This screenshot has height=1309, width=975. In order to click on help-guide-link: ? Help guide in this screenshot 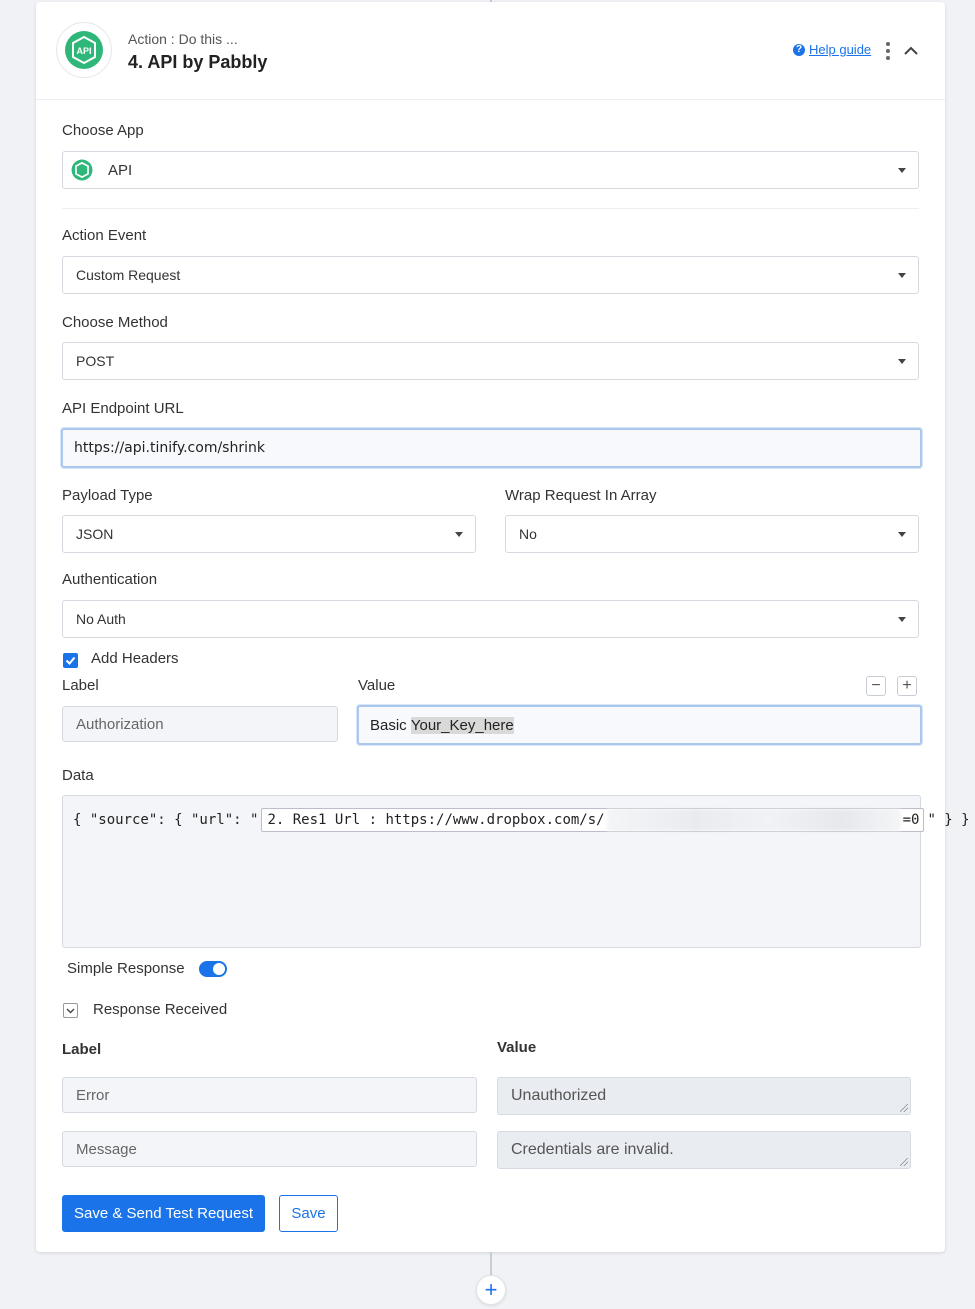, I will do `click(832, 49)`.